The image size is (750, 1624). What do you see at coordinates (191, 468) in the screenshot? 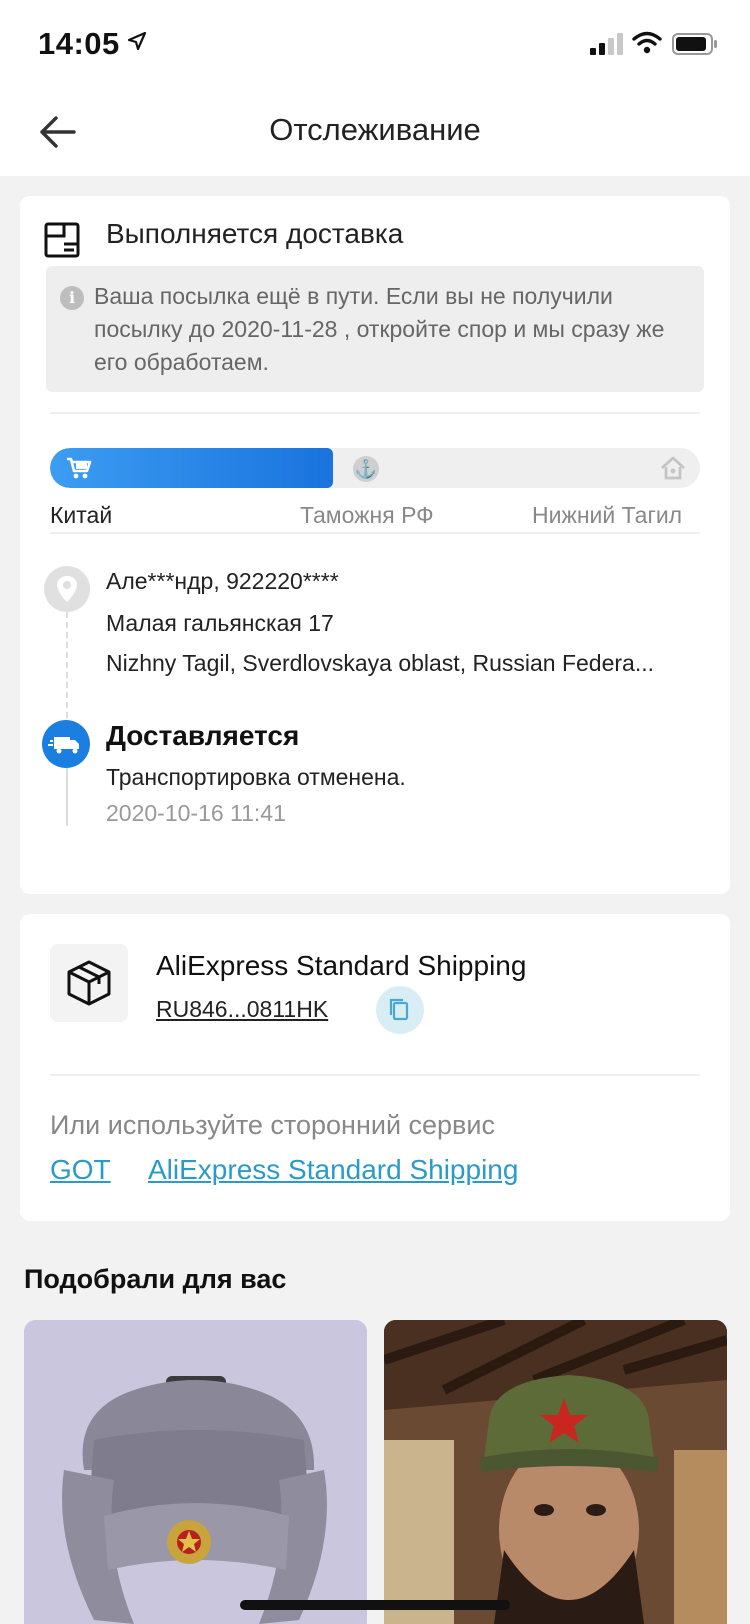
I see `progress-fill` at bounding box center [191, 468].